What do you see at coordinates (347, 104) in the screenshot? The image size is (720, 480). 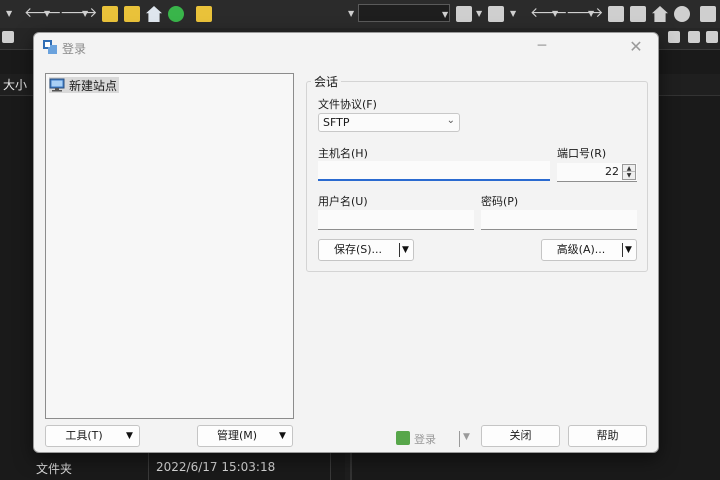 I see `protocol-label: 文件协议(F)` at bounding box center [347, 104].